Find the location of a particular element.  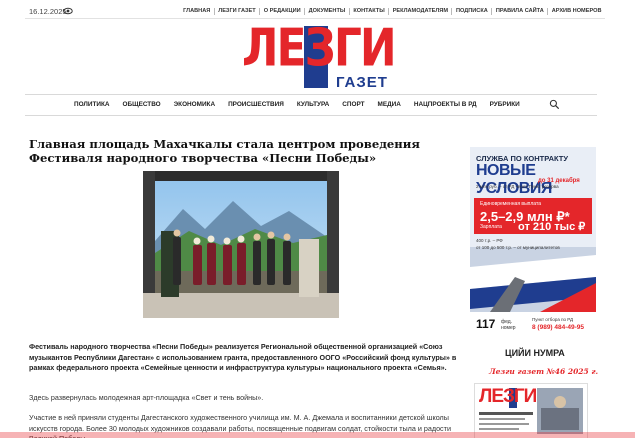

top-link-archive: АРХИВ НОМЕРОВ is located at coordinates (576, 11).